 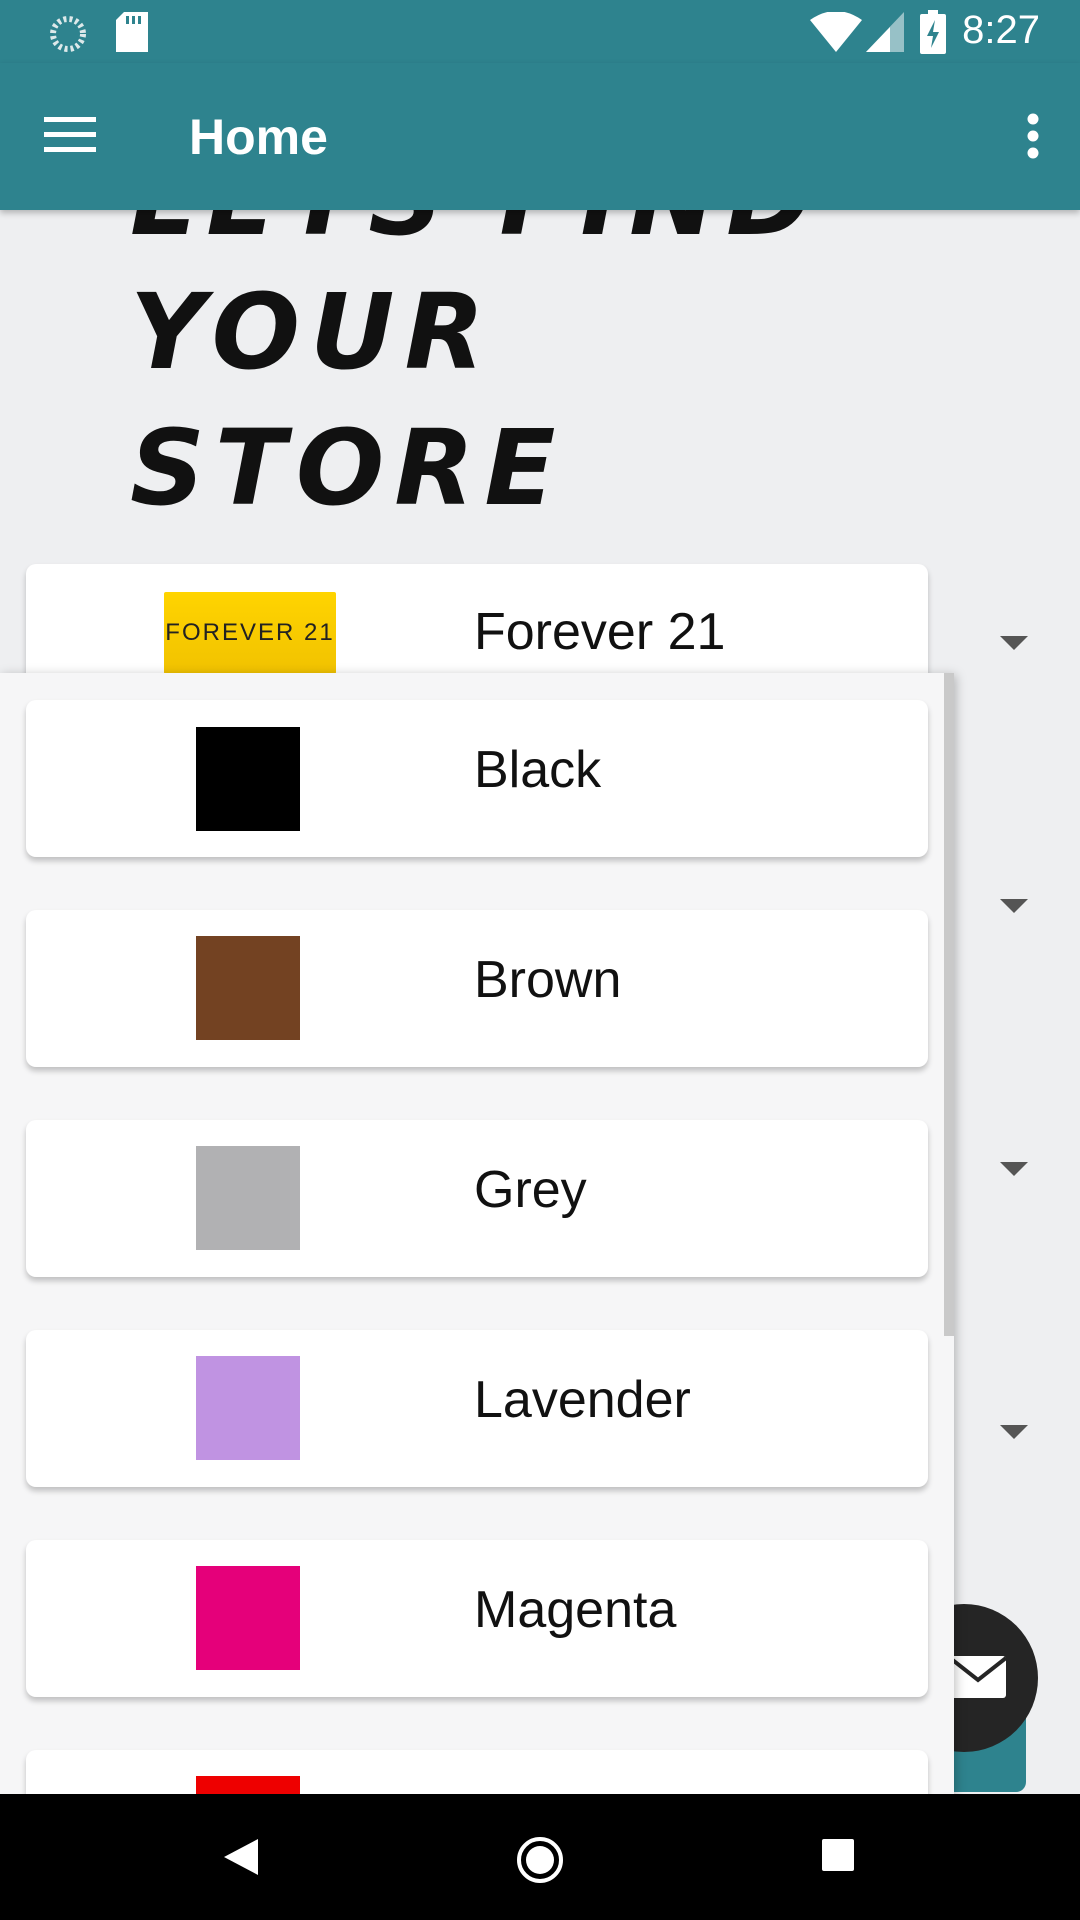 What do you see at coordinates (575, 1610) in the screenshot?
I see `color-option-label: Magenta` at bounding box center [575, 1610].